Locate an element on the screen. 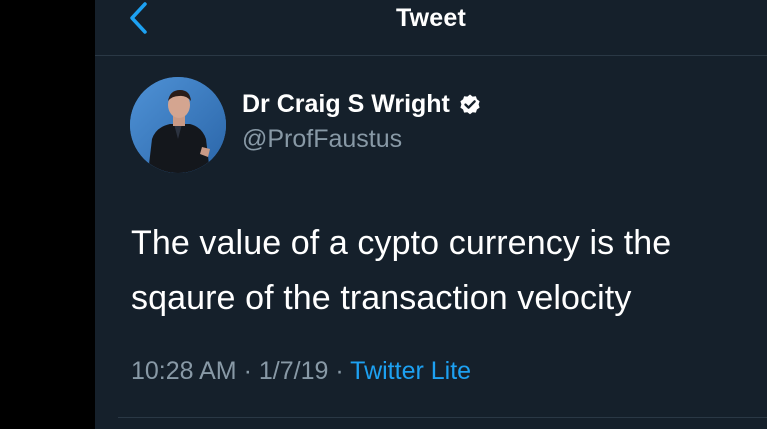 Image resolution: width=767 pixels, height=429 pixels. divider is located at coordinates (442, 417).